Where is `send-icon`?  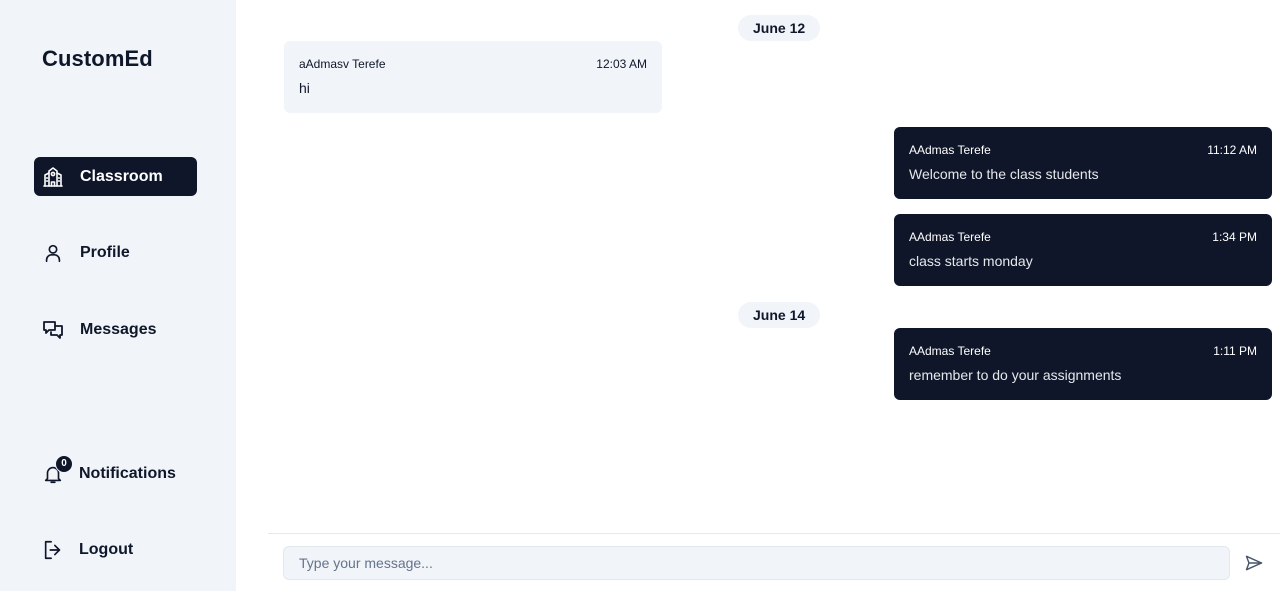 send-icon is located at coordinates (1254, 563).